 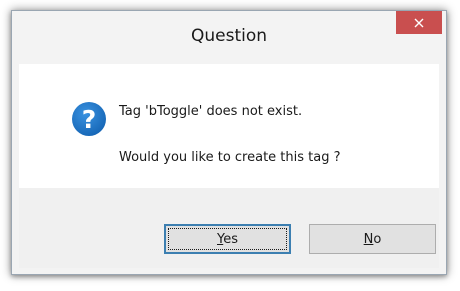 I want to click on message-line-2: Would you like to create this tag ?, so click(x=230, y=157).